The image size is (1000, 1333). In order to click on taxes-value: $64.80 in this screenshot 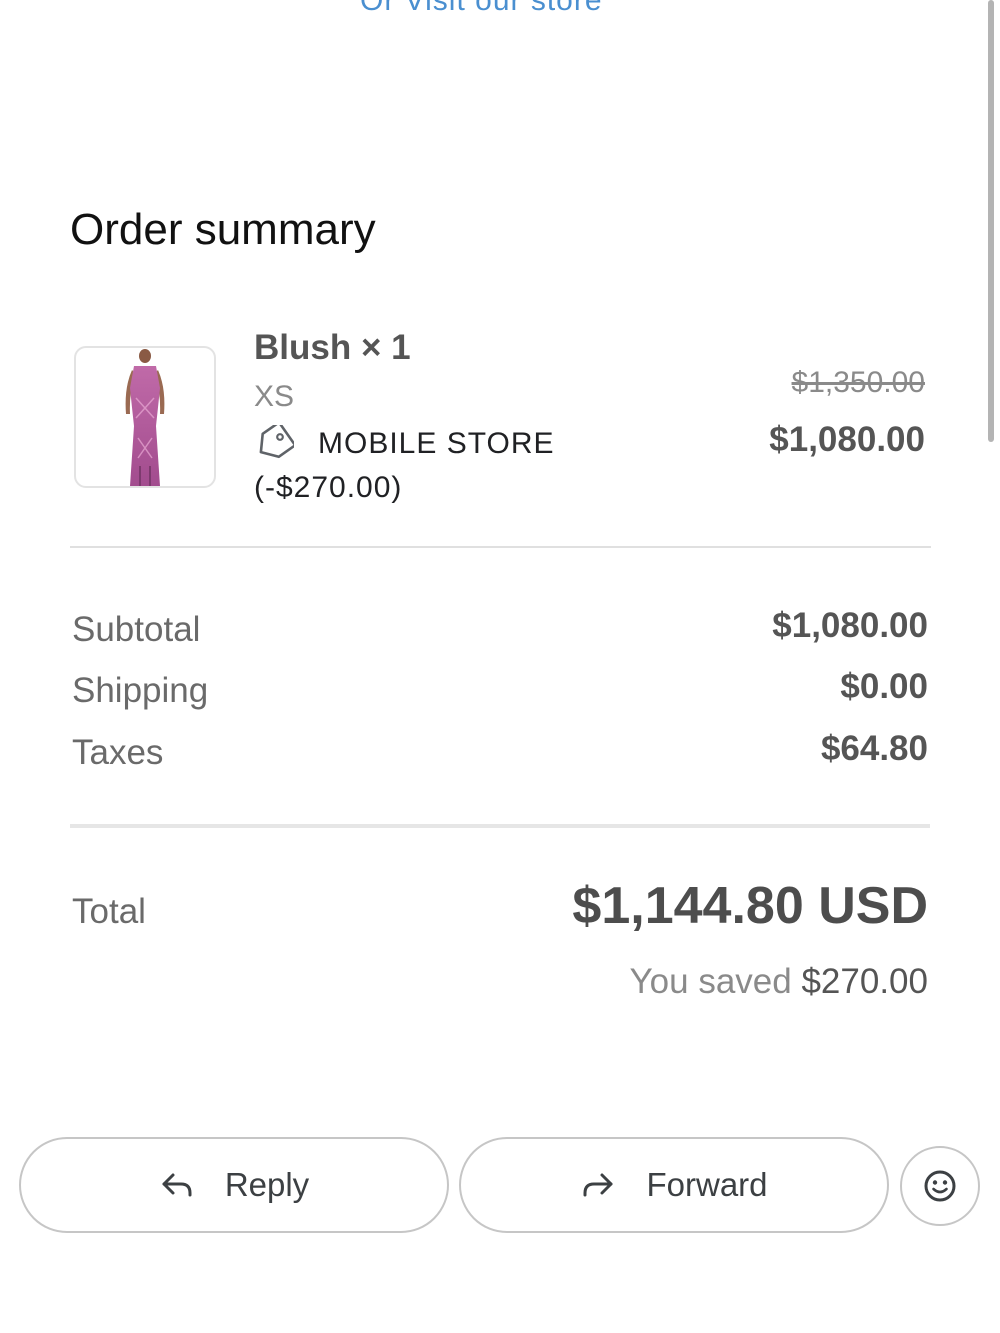, I will do `click(874, 748)`.